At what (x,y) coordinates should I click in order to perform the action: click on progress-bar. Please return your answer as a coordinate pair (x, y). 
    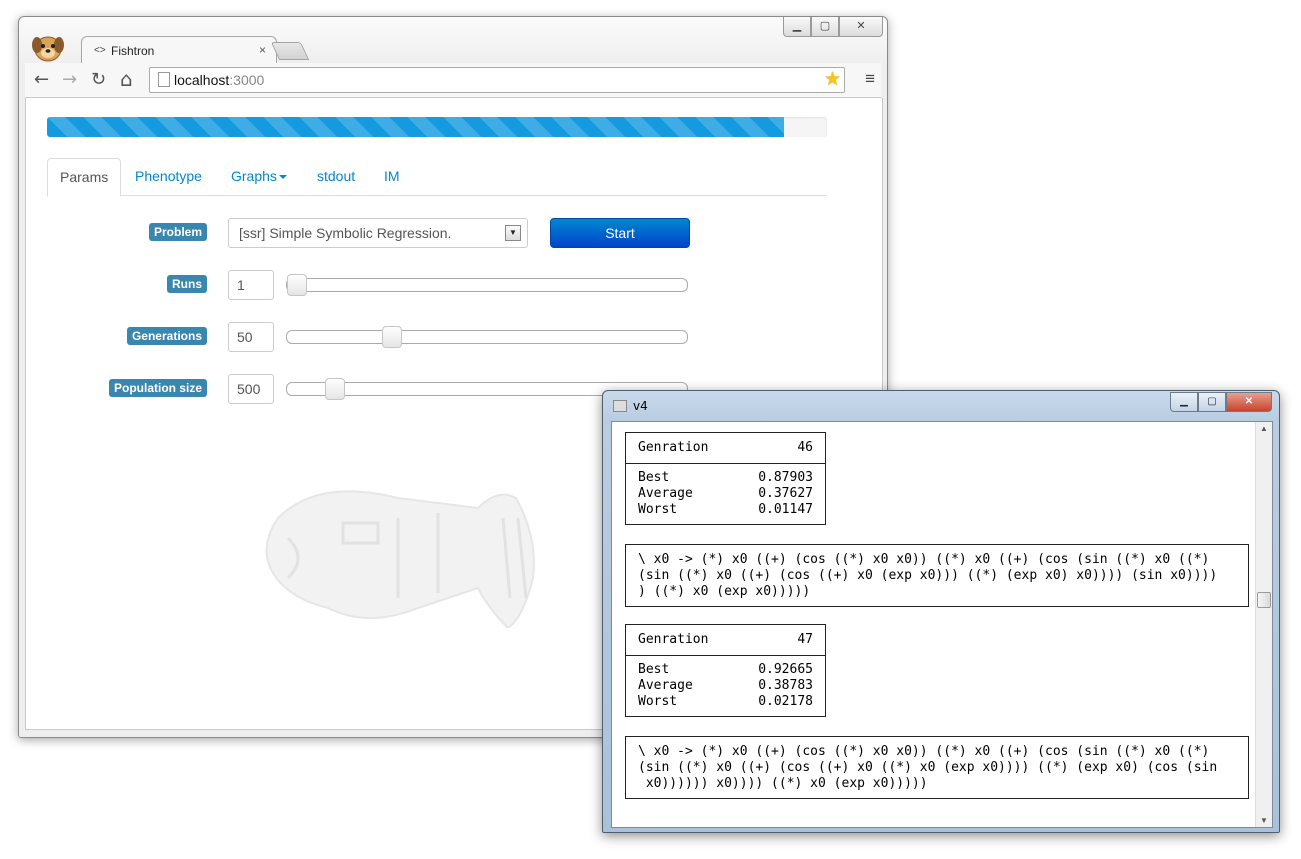
    Looking at the image, I should click on (437, 127).